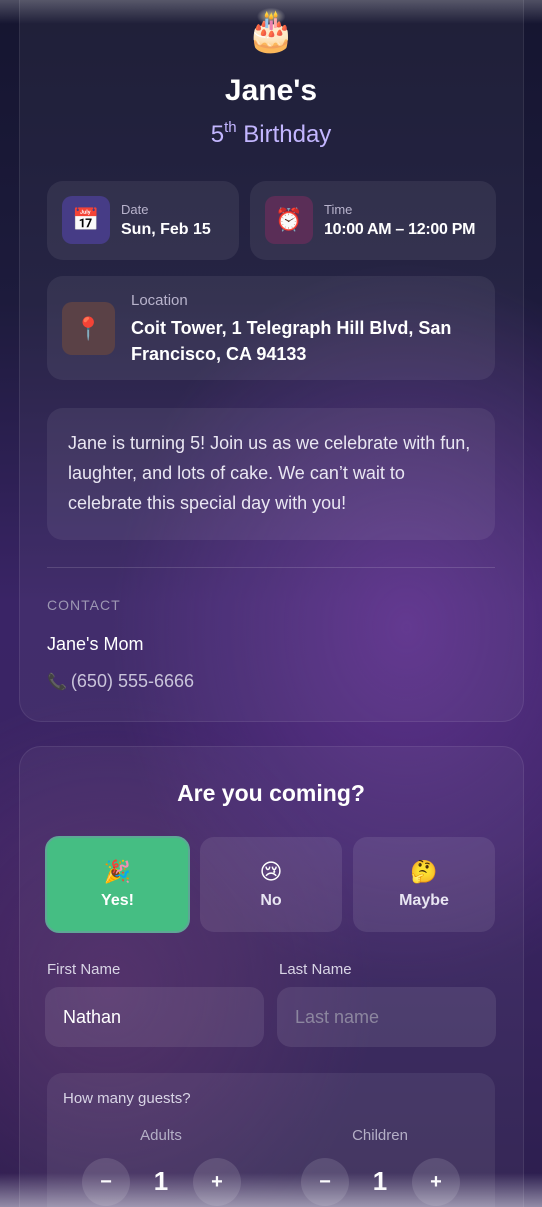 This screenshot has width=542, height=1207. What do you see at coordinates (271, 567) in the screenshot?
I see `divider` at bounding box center [271, 567].